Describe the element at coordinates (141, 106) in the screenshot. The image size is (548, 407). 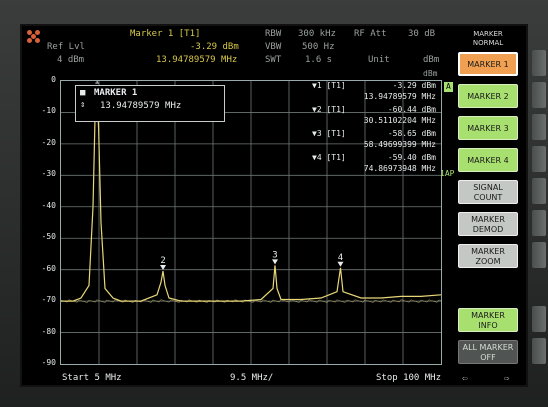
I see `marker-box-freq: 13.94789579 MHz` at that location.